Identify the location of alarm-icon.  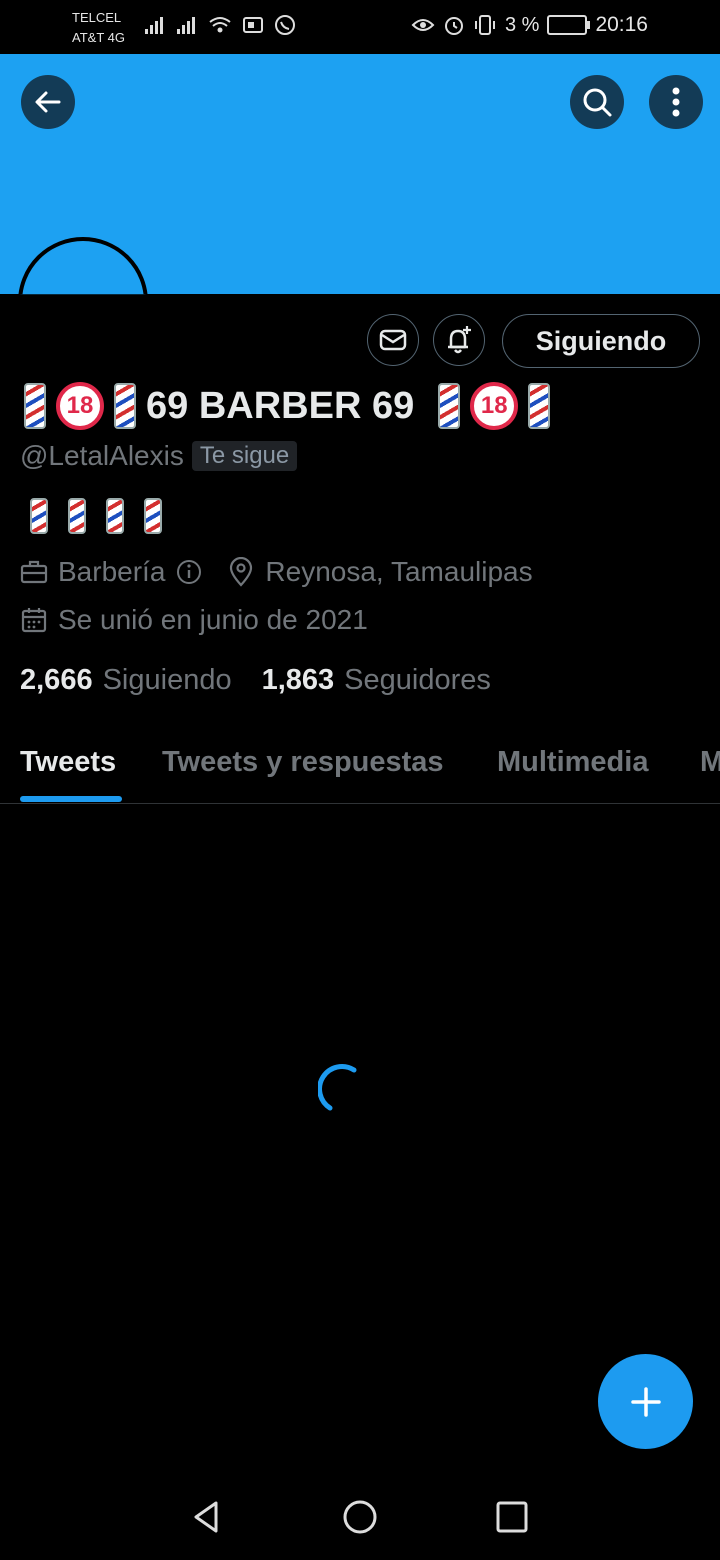
(453, 26).